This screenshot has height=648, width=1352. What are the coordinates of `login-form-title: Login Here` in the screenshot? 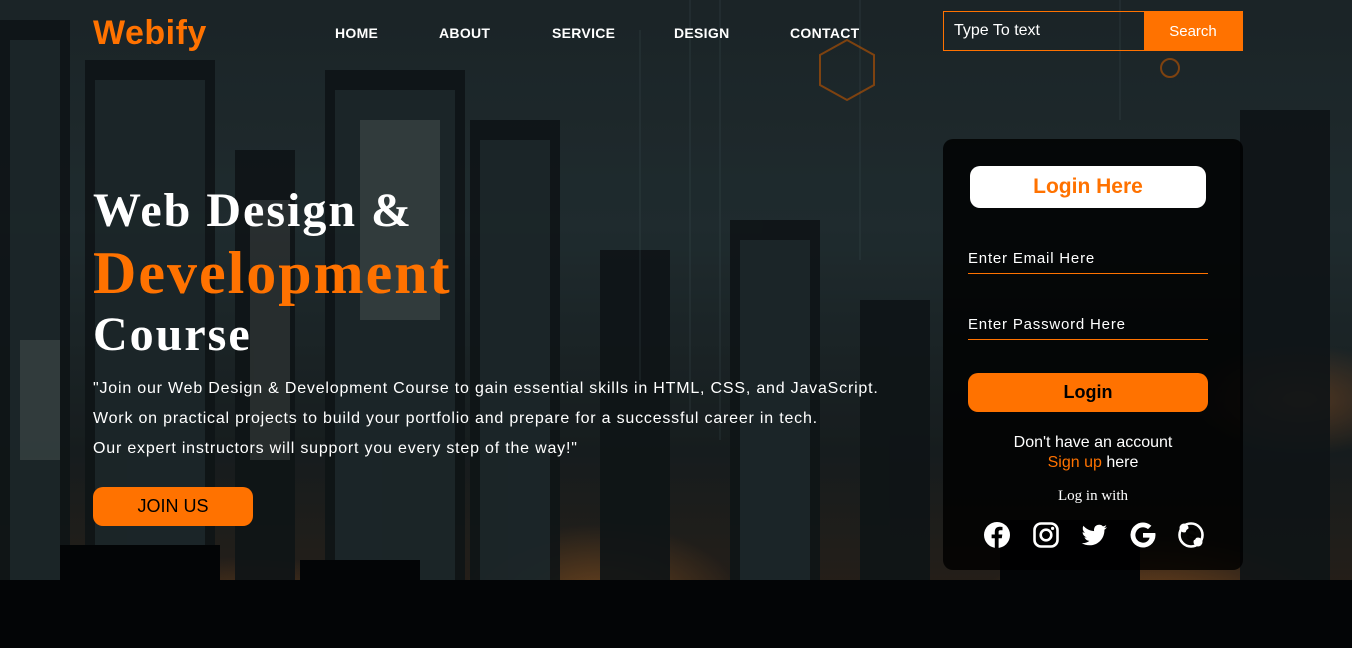 It's located at (1088, 187).